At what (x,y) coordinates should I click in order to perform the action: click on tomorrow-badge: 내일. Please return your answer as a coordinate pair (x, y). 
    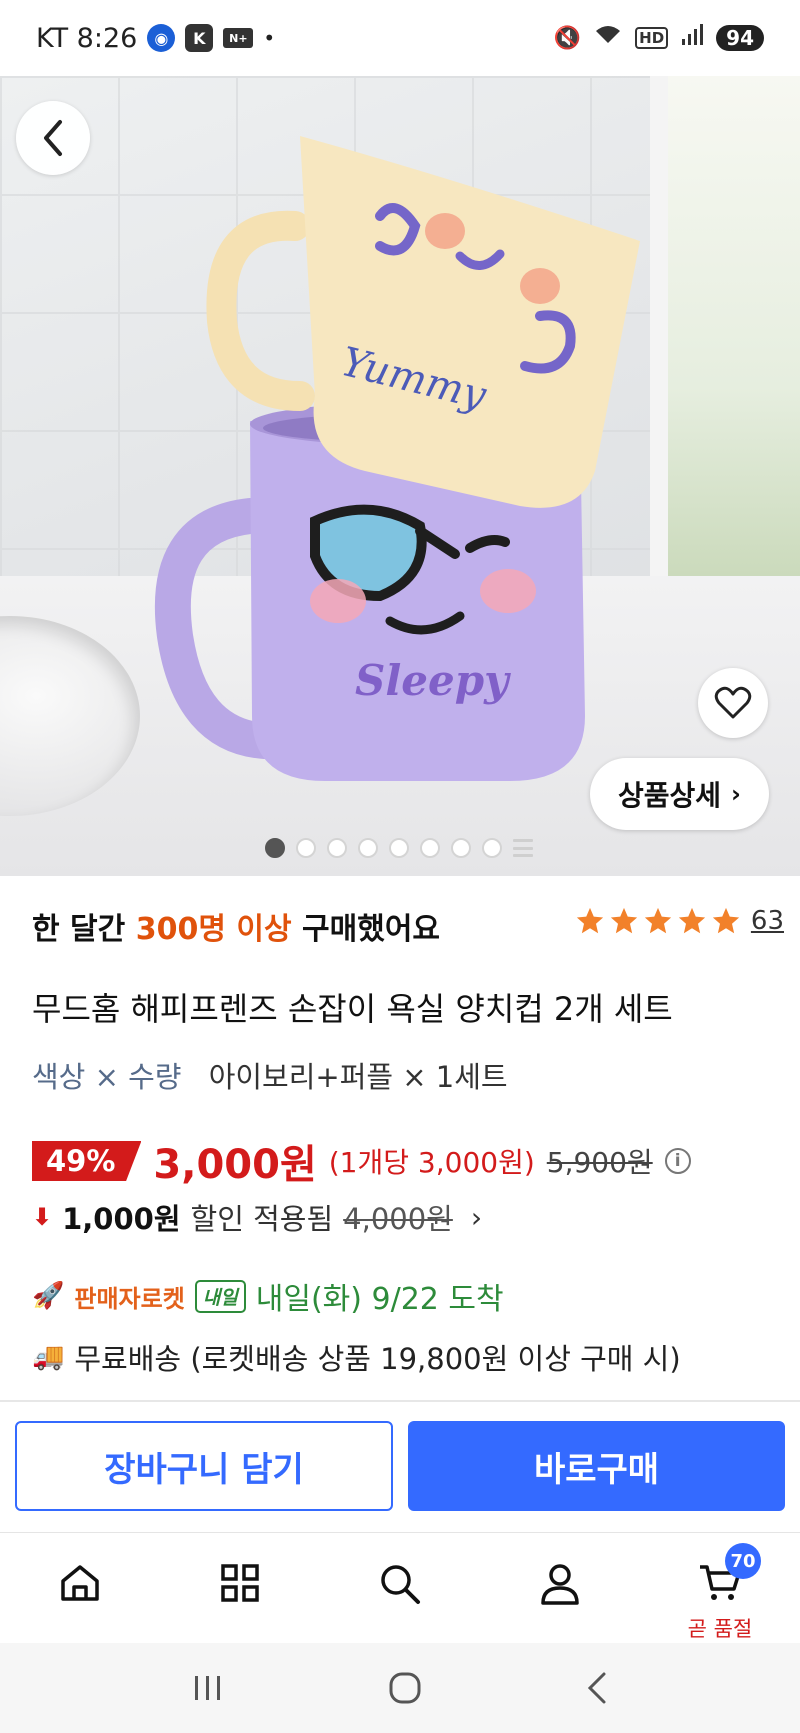
    Looking at the image, I should click on (220, 1296).